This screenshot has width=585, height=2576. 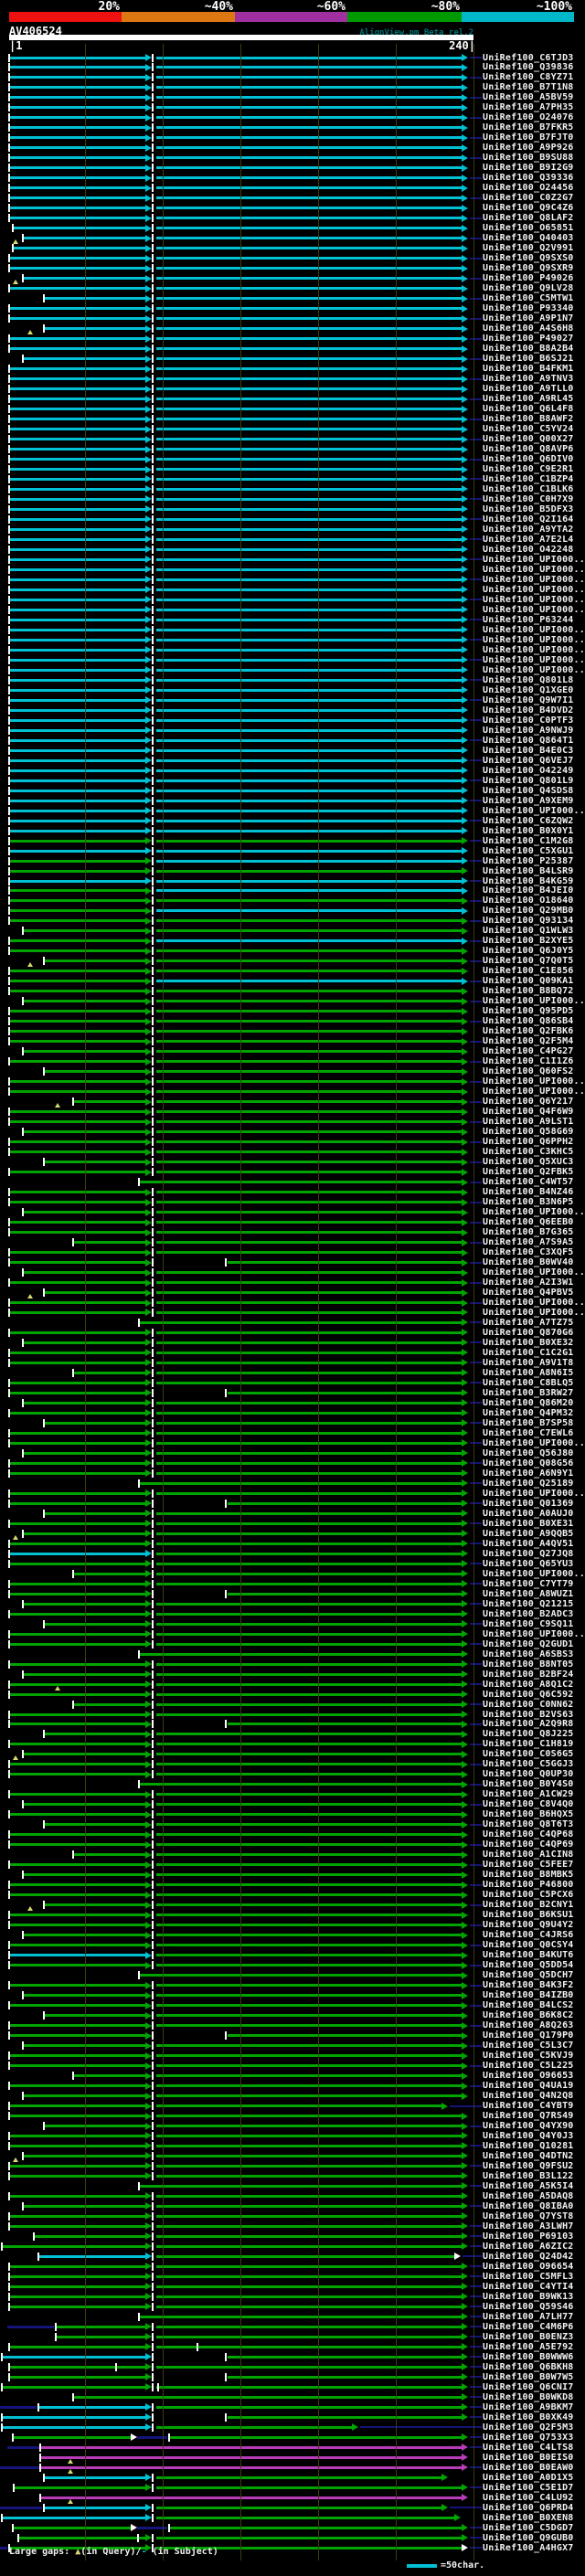 I want to click on hit-accession-label: UniRef100_Q93134, so click(x=529, y=921).